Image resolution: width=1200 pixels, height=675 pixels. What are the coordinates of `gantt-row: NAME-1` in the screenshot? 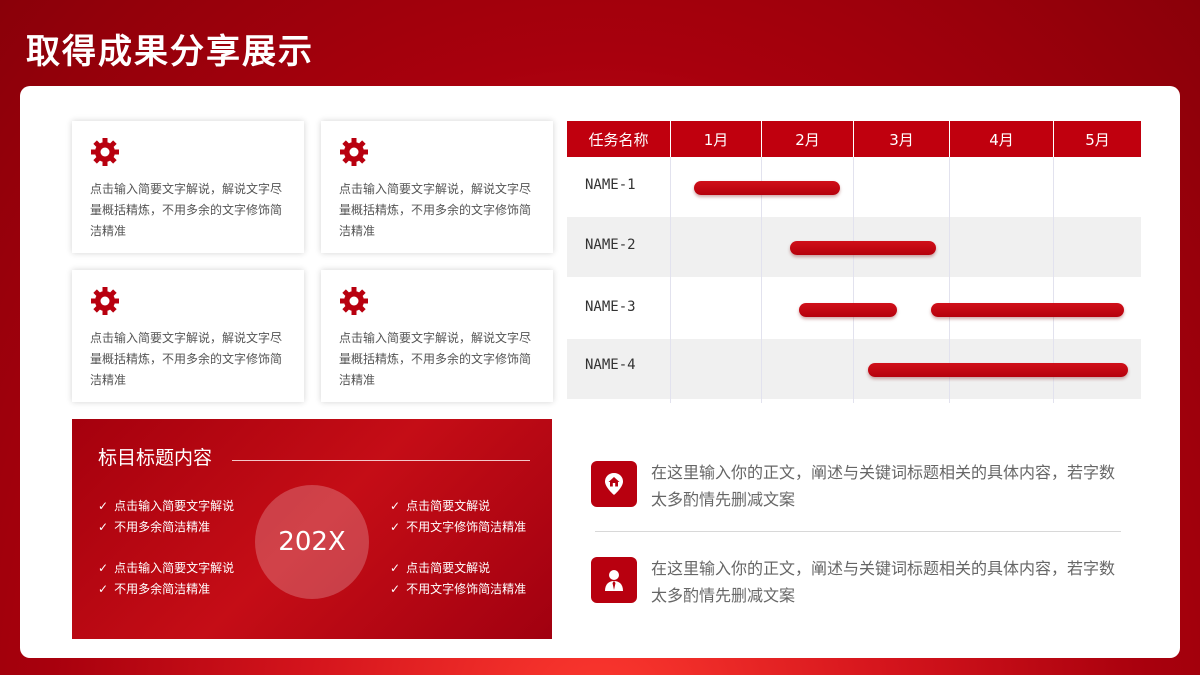 It's located at (854, 187).